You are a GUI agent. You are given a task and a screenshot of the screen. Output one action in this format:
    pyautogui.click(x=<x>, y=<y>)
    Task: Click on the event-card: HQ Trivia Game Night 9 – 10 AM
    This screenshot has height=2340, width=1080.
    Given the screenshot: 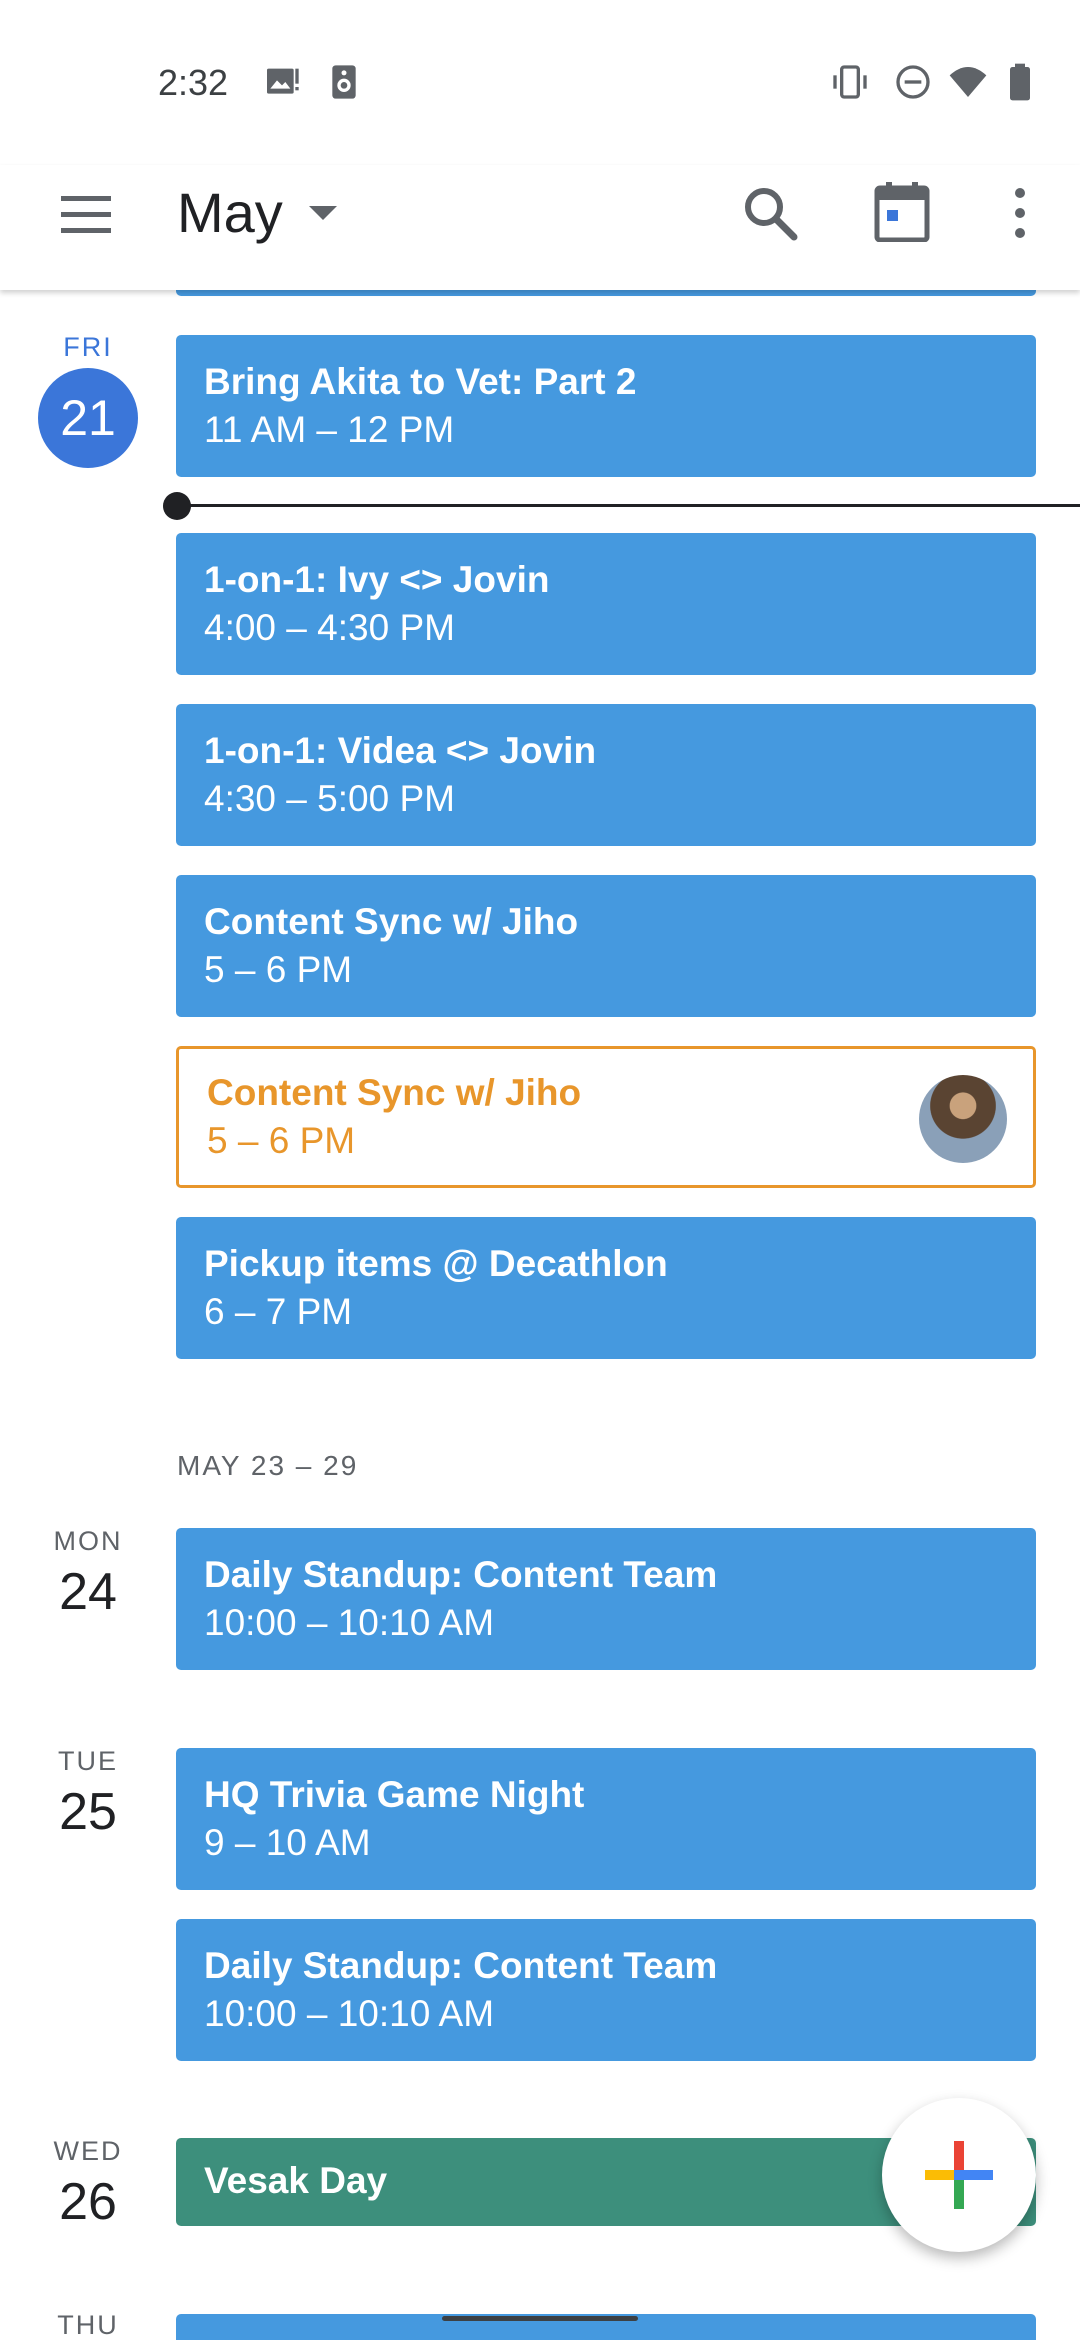 What is the action you would take?
    pyautogui.click(x=606, y=1819)
    